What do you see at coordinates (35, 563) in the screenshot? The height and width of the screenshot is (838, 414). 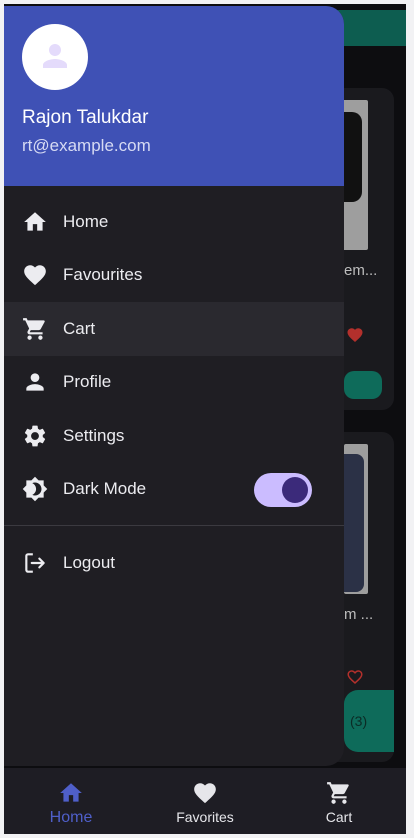 I see `logout-icon` at bounding box center [35, 563].